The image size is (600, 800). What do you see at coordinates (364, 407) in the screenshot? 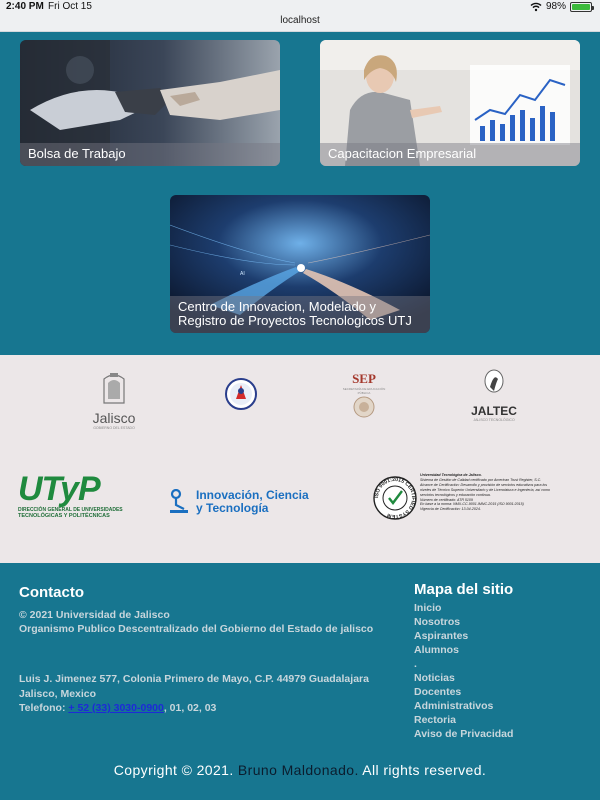
I see `sep-seal-icon` at bounding box center [364, 407].